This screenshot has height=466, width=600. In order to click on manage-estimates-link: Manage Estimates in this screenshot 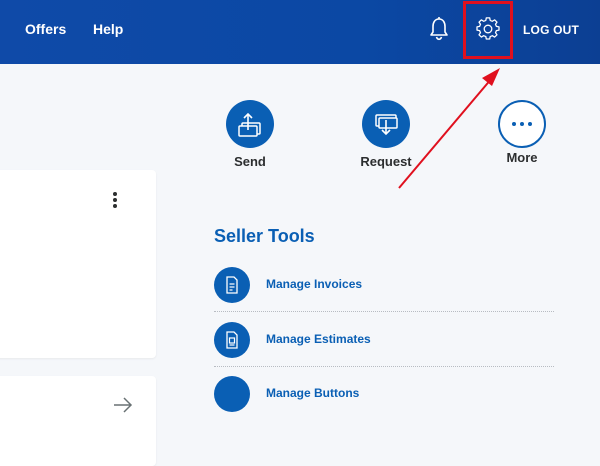, I will do `click(384, 341)`.